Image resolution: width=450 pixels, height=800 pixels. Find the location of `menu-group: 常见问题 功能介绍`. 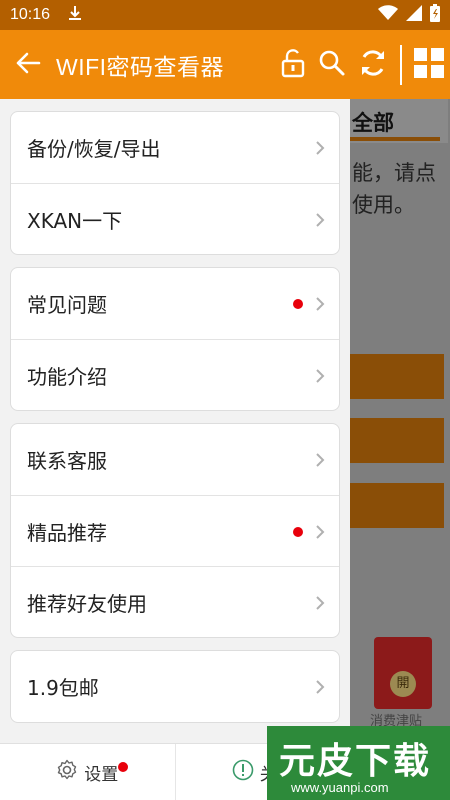

menu-group: 常见问题 功能介绍 is located at coordinates (175, 339).